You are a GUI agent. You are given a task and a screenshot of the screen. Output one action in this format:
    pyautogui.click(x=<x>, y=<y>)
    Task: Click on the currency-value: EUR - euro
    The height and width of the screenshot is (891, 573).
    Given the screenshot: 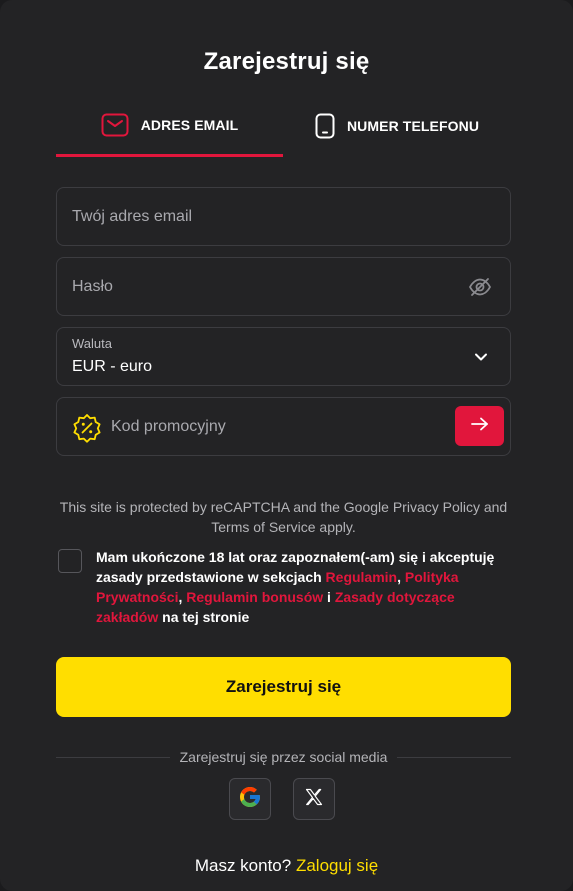 What is the action you would take?
    pyautogui.click(x=112, y=366)
    